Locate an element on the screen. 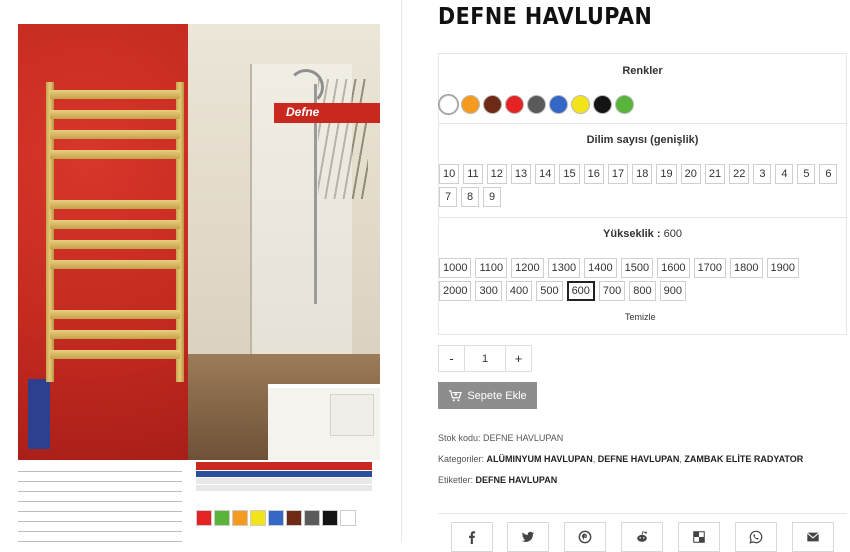 Image resolution: width=850 pixels, height=552 pixels. height-selected-value: 600 is located at coordinates (672, 234).